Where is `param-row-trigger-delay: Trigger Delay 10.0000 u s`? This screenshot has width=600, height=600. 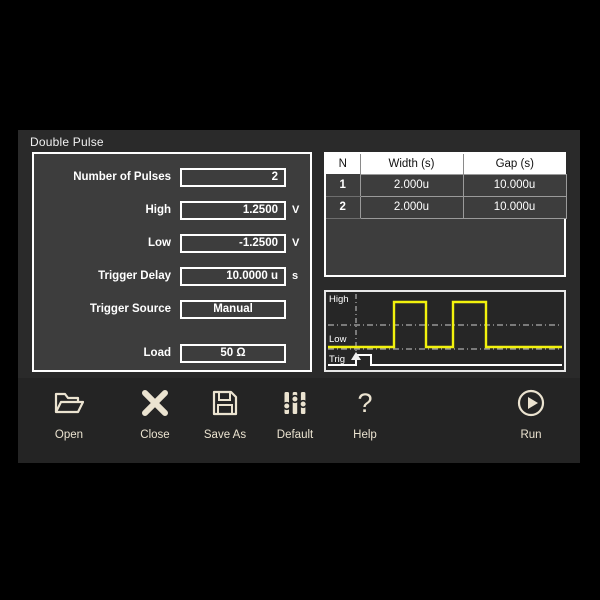 param-row-trigger-delay: Trigger Delay 10.0000 u s is located at coordinates (172, 276).